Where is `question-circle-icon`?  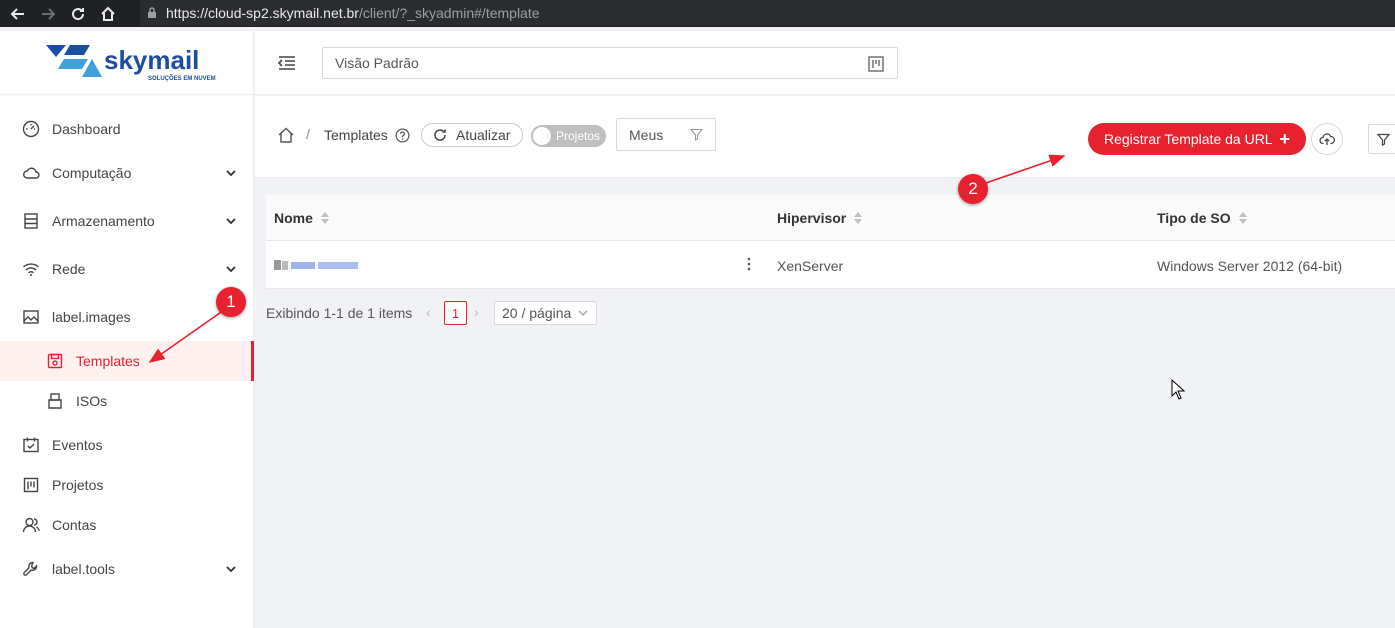 question-circle-icon is located at coordinates (402, 135).